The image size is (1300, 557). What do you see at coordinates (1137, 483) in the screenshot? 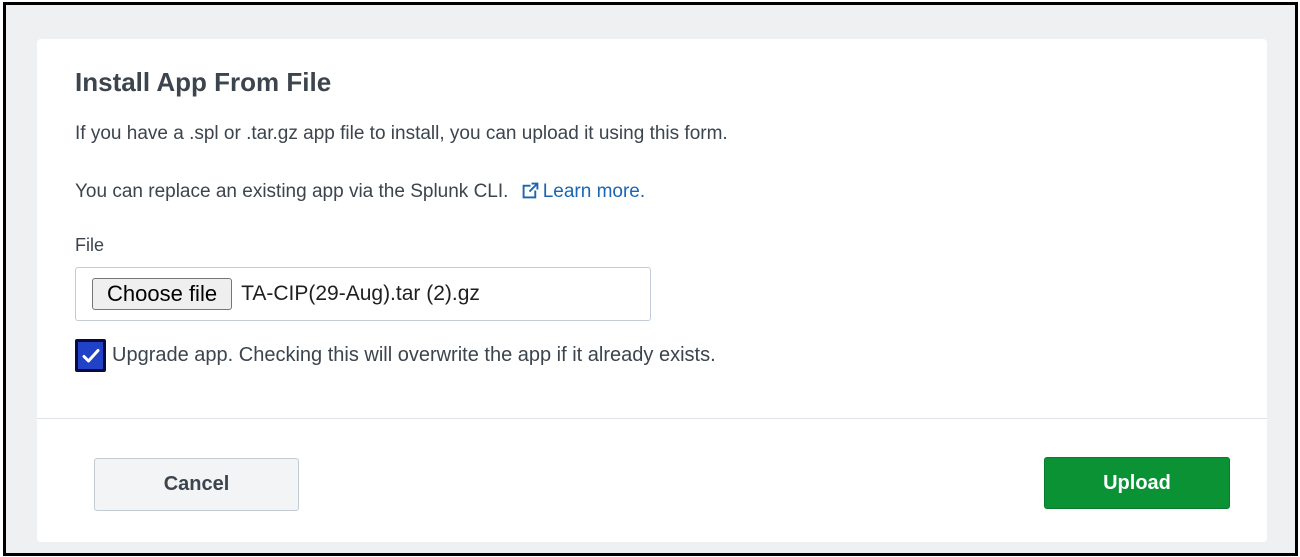
I see `upload-button: Upload` at bounding box center [1137, 483].